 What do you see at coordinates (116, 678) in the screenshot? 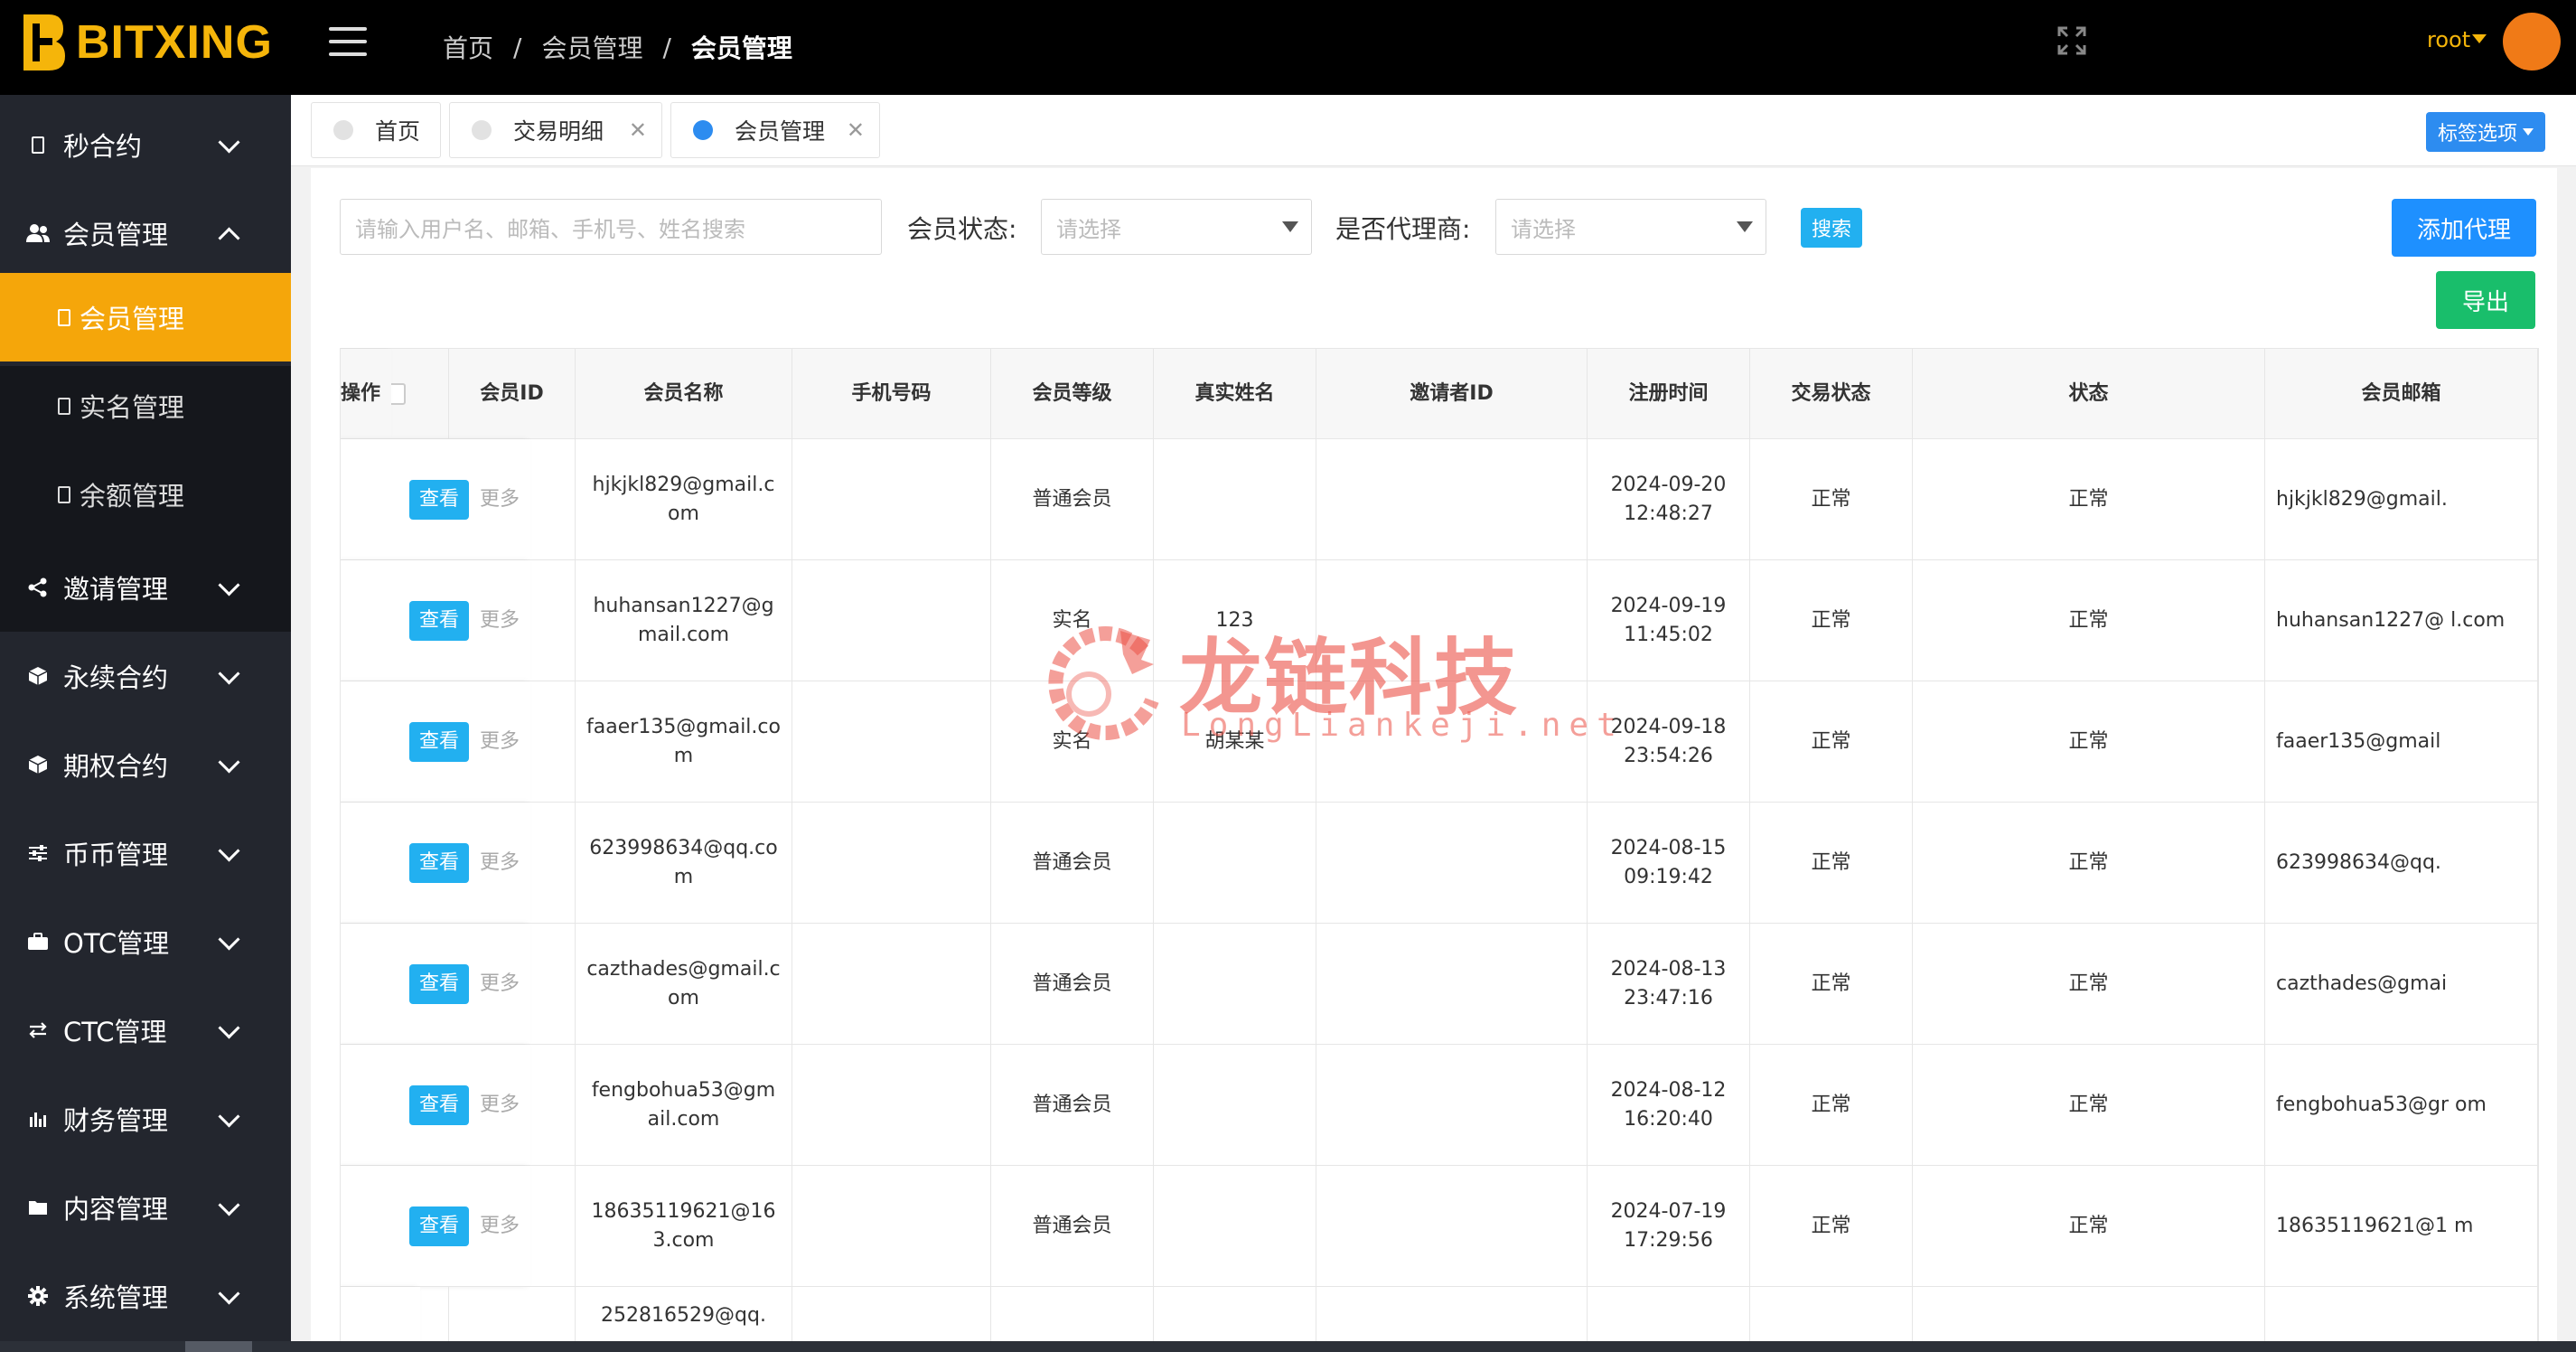
I see `sidebar-item-label: 永续合约` at bounding box center [116, 678].